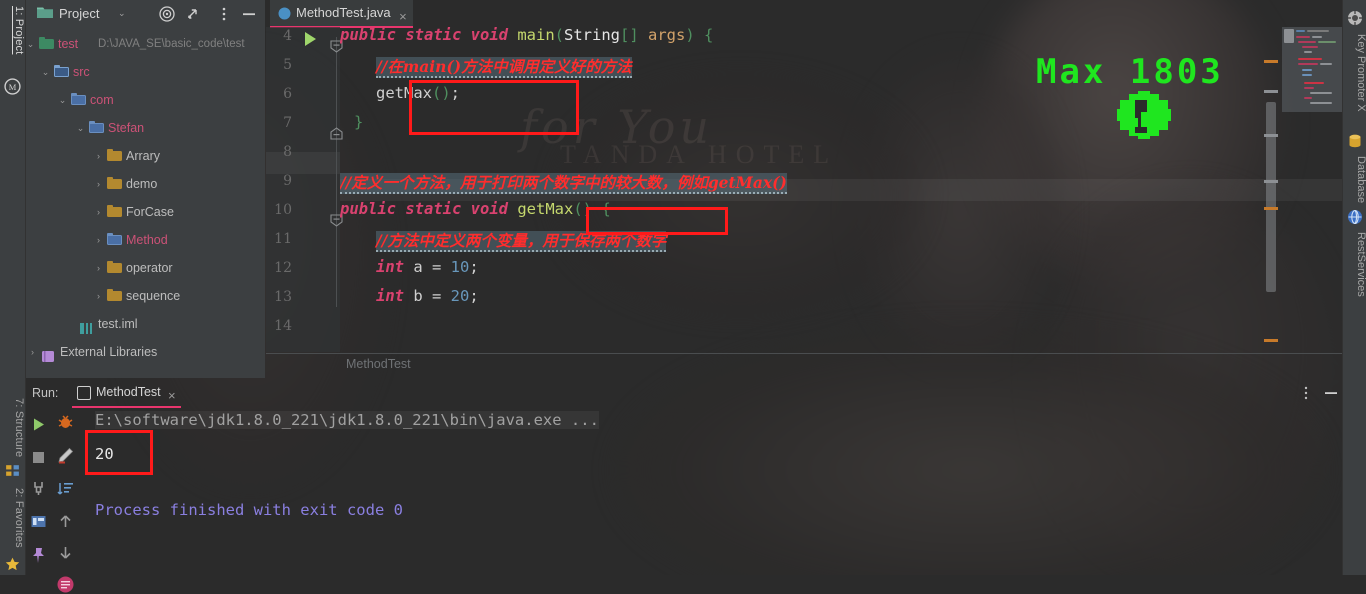 This screenshot has height=594, width=1366. Describe the element at coordinates (427, 267) in the screenshot. I see `code-line-12: int a = 10;` at that location.